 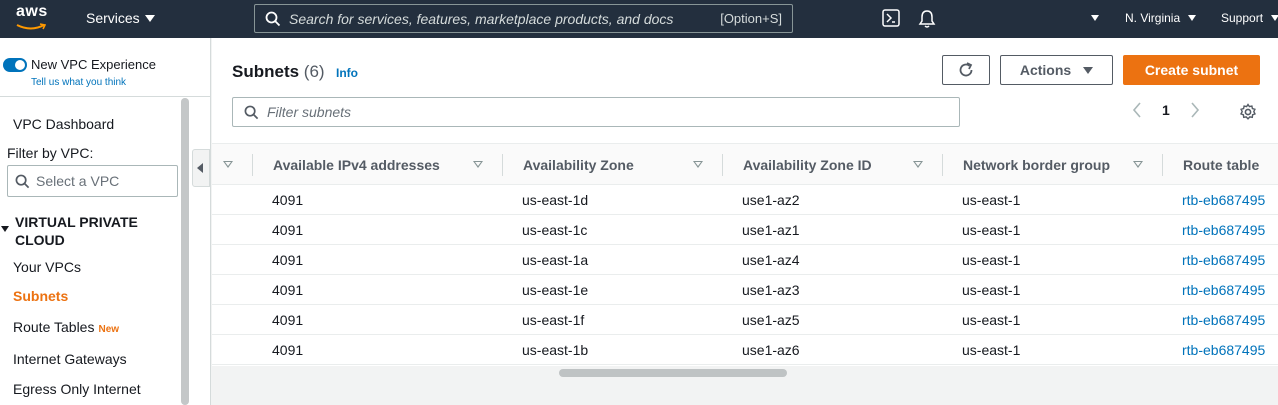 I want to click on sidebar-item-egress-only-internet-gateways: Egress Only Internet, so click(x=77, y=389).